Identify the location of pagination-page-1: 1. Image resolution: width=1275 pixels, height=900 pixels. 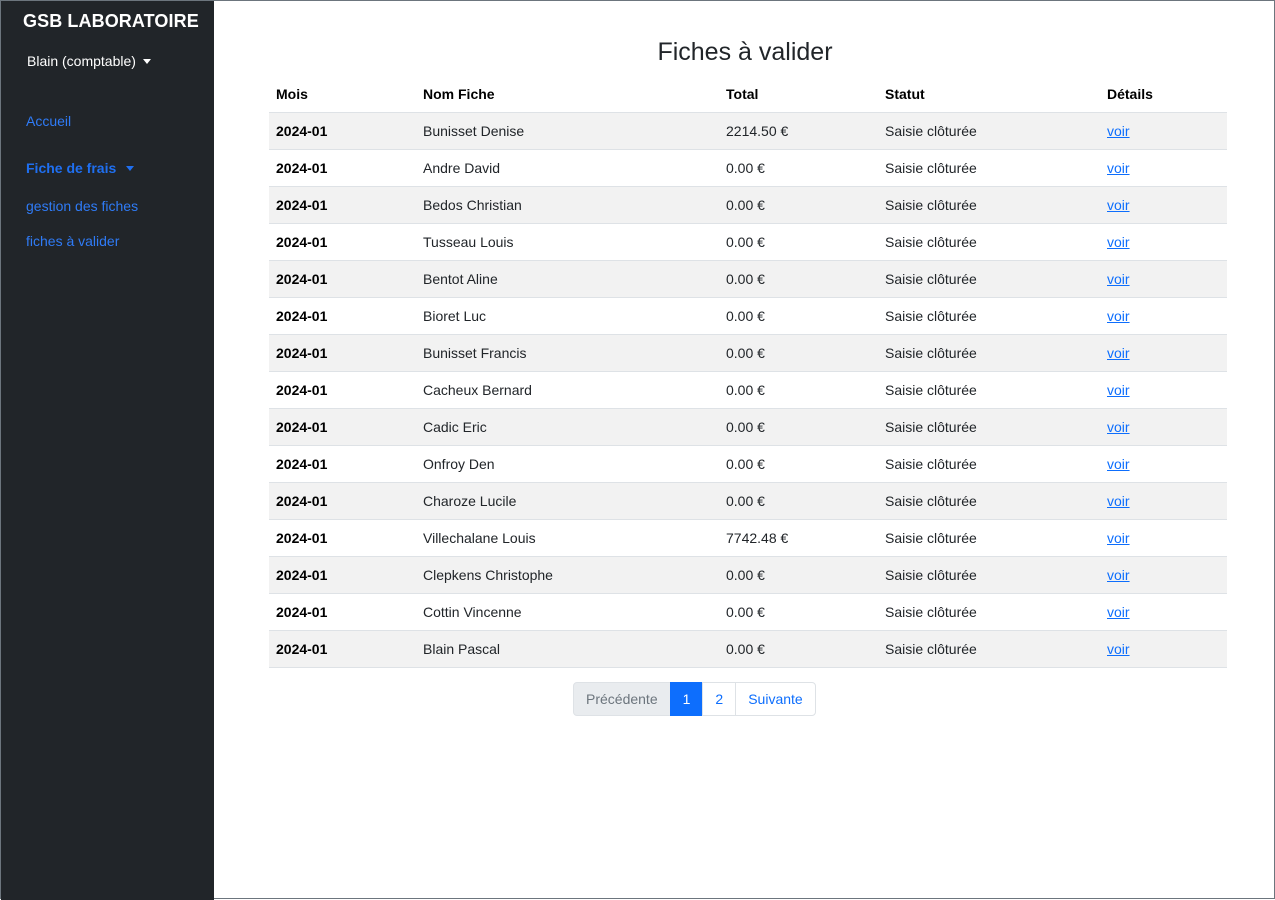
(686, 699).